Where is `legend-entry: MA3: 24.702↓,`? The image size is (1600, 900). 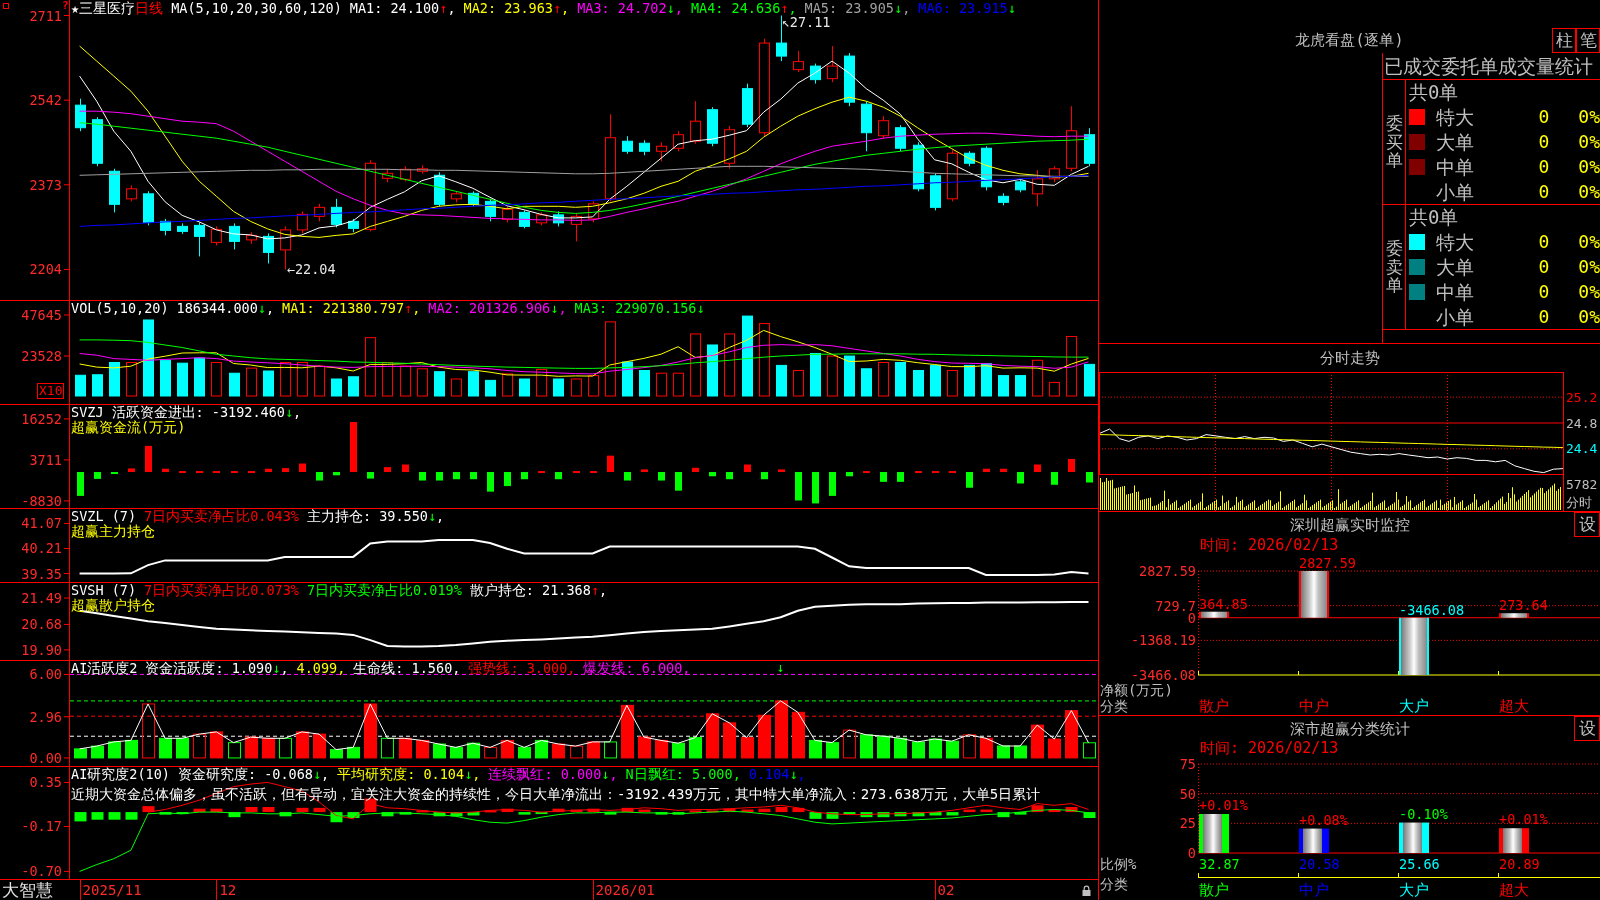
legend-entry: MA3: 24.702↓, is located at coordinates (630, 8).